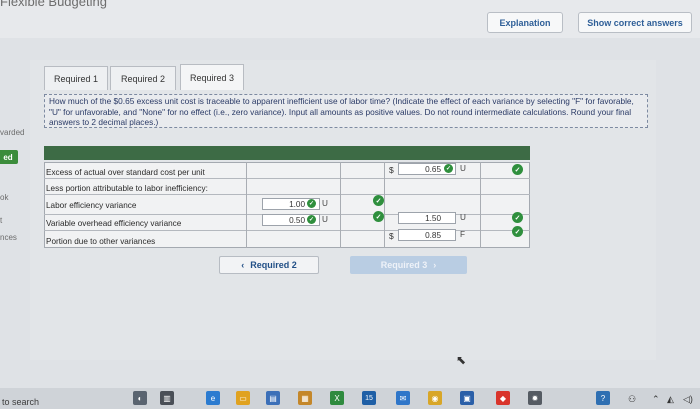  I want to click on window-title-fragment: Flexible Budgeting, so click(53, 4).